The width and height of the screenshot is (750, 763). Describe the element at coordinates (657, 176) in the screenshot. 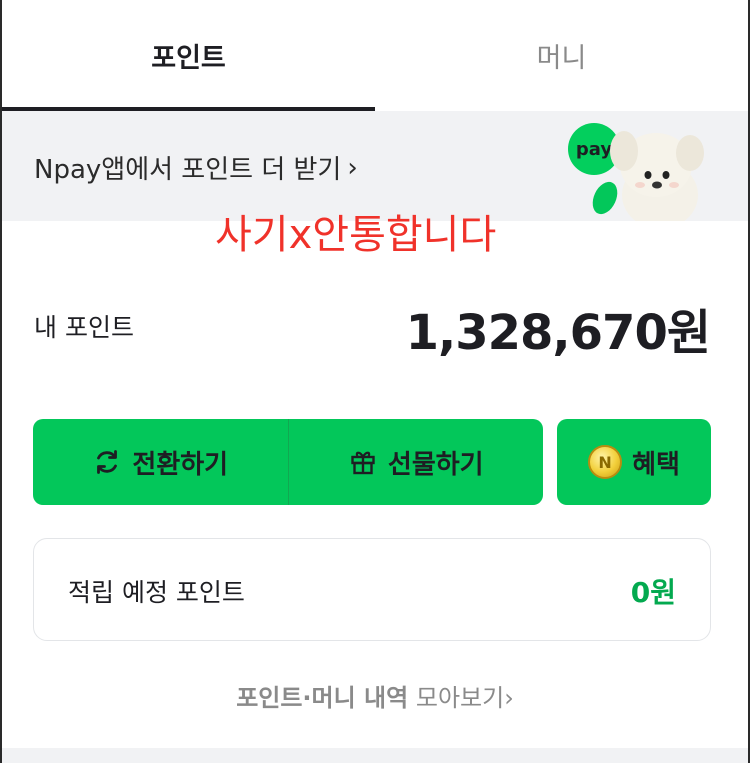

I see `mascot-image` at that location.